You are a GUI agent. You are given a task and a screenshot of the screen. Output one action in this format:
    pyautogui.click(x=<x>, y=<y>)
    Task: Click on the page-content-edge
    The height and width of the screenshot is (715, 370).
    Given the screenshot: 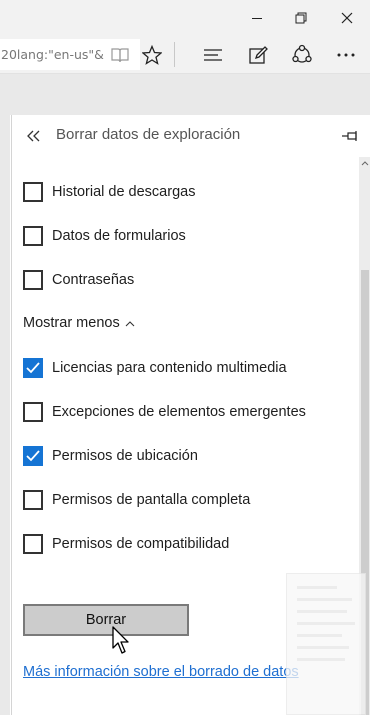 What is the action you would take?
    pyautogui.click(x=5, y=415)
    